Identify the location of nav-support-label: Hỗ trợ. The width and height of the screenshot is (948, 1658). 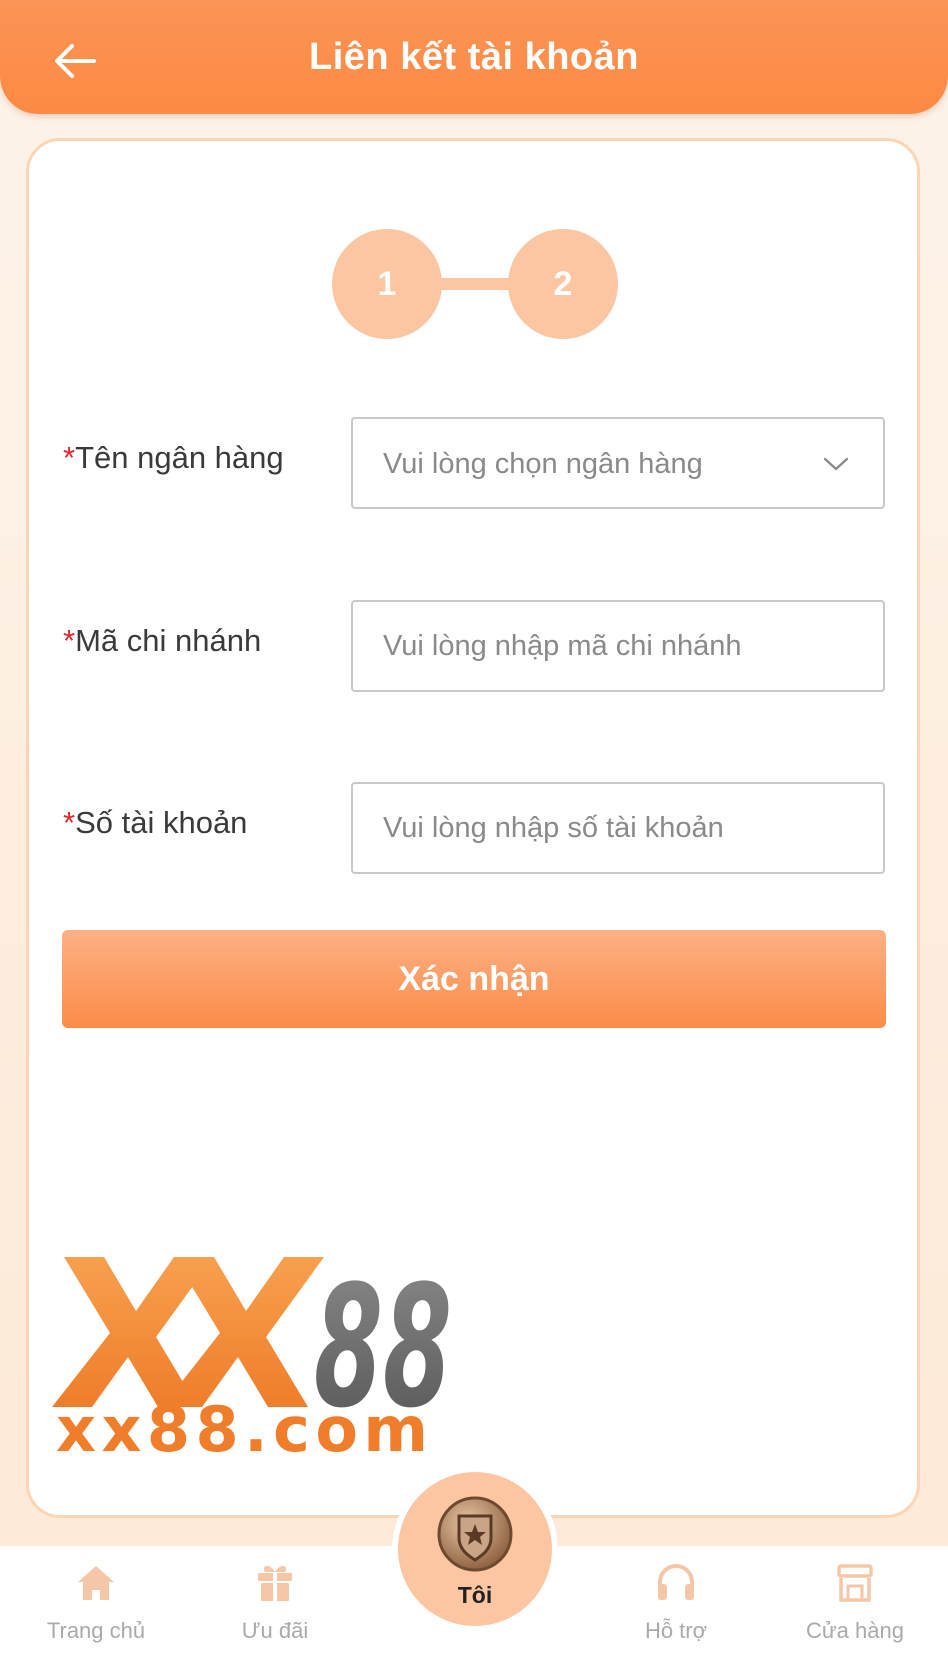
(676, 1630).